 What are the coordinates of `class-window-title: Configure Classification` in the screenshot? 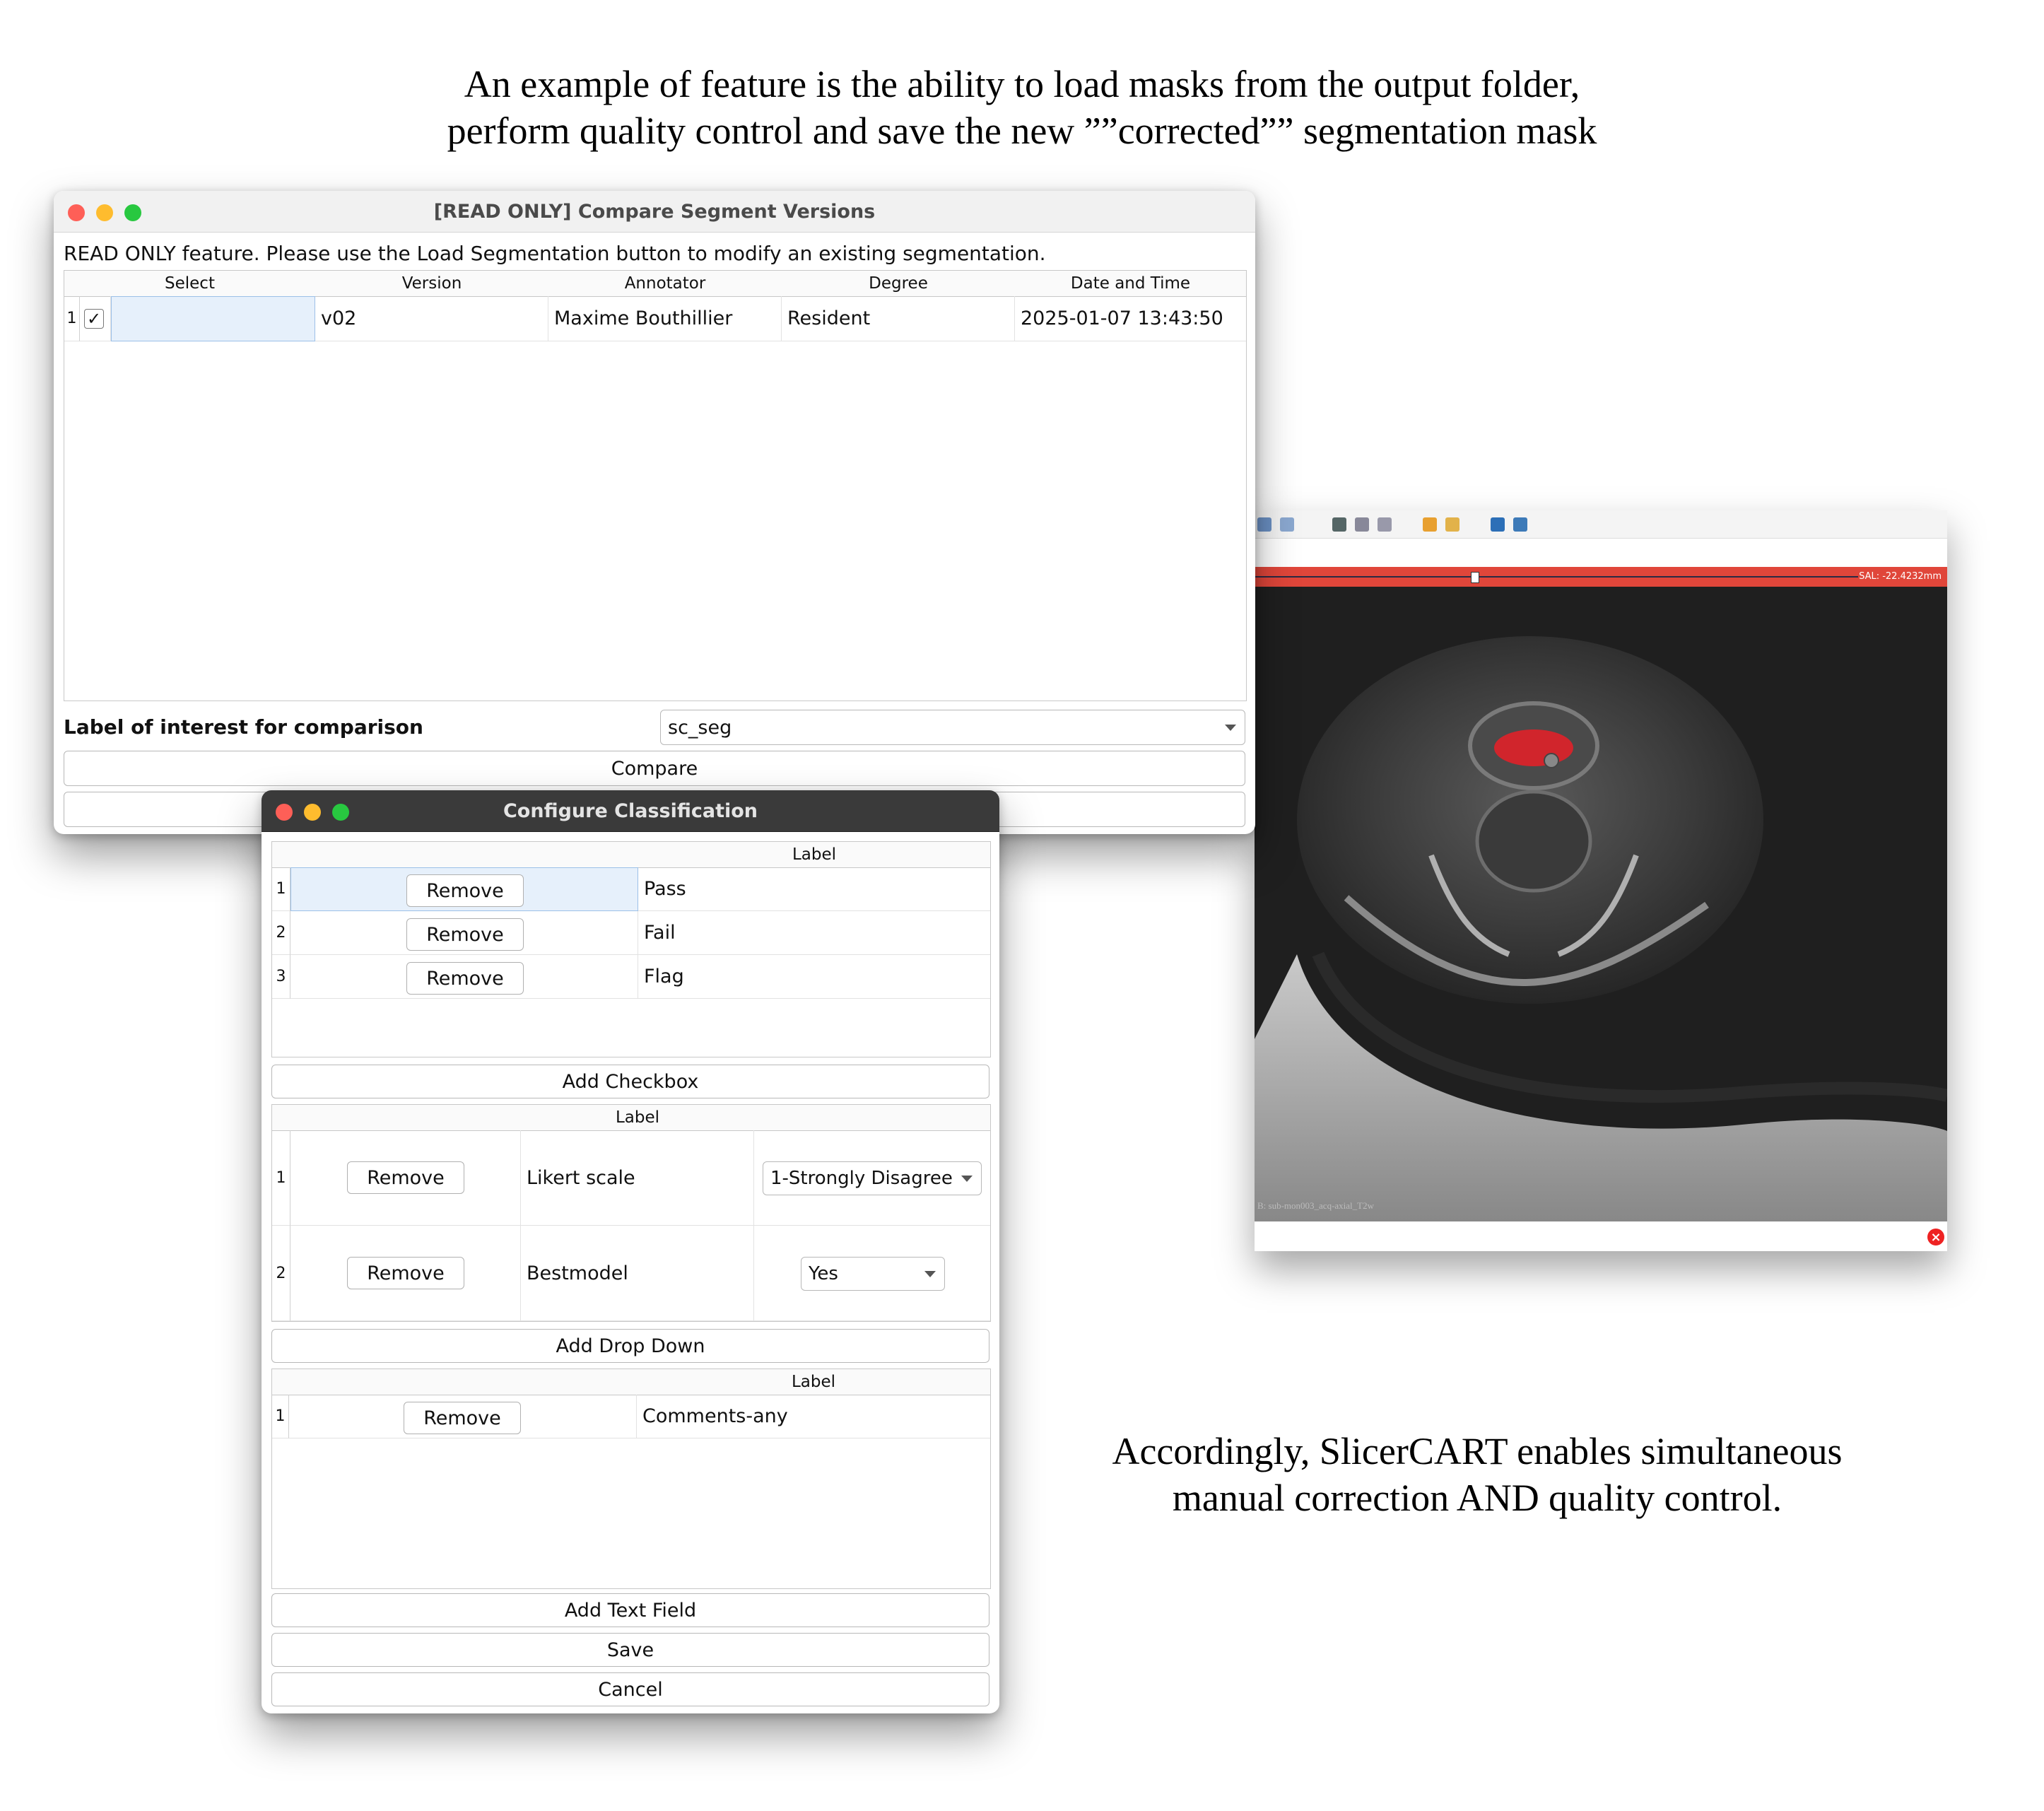 It's located at (630, 811).